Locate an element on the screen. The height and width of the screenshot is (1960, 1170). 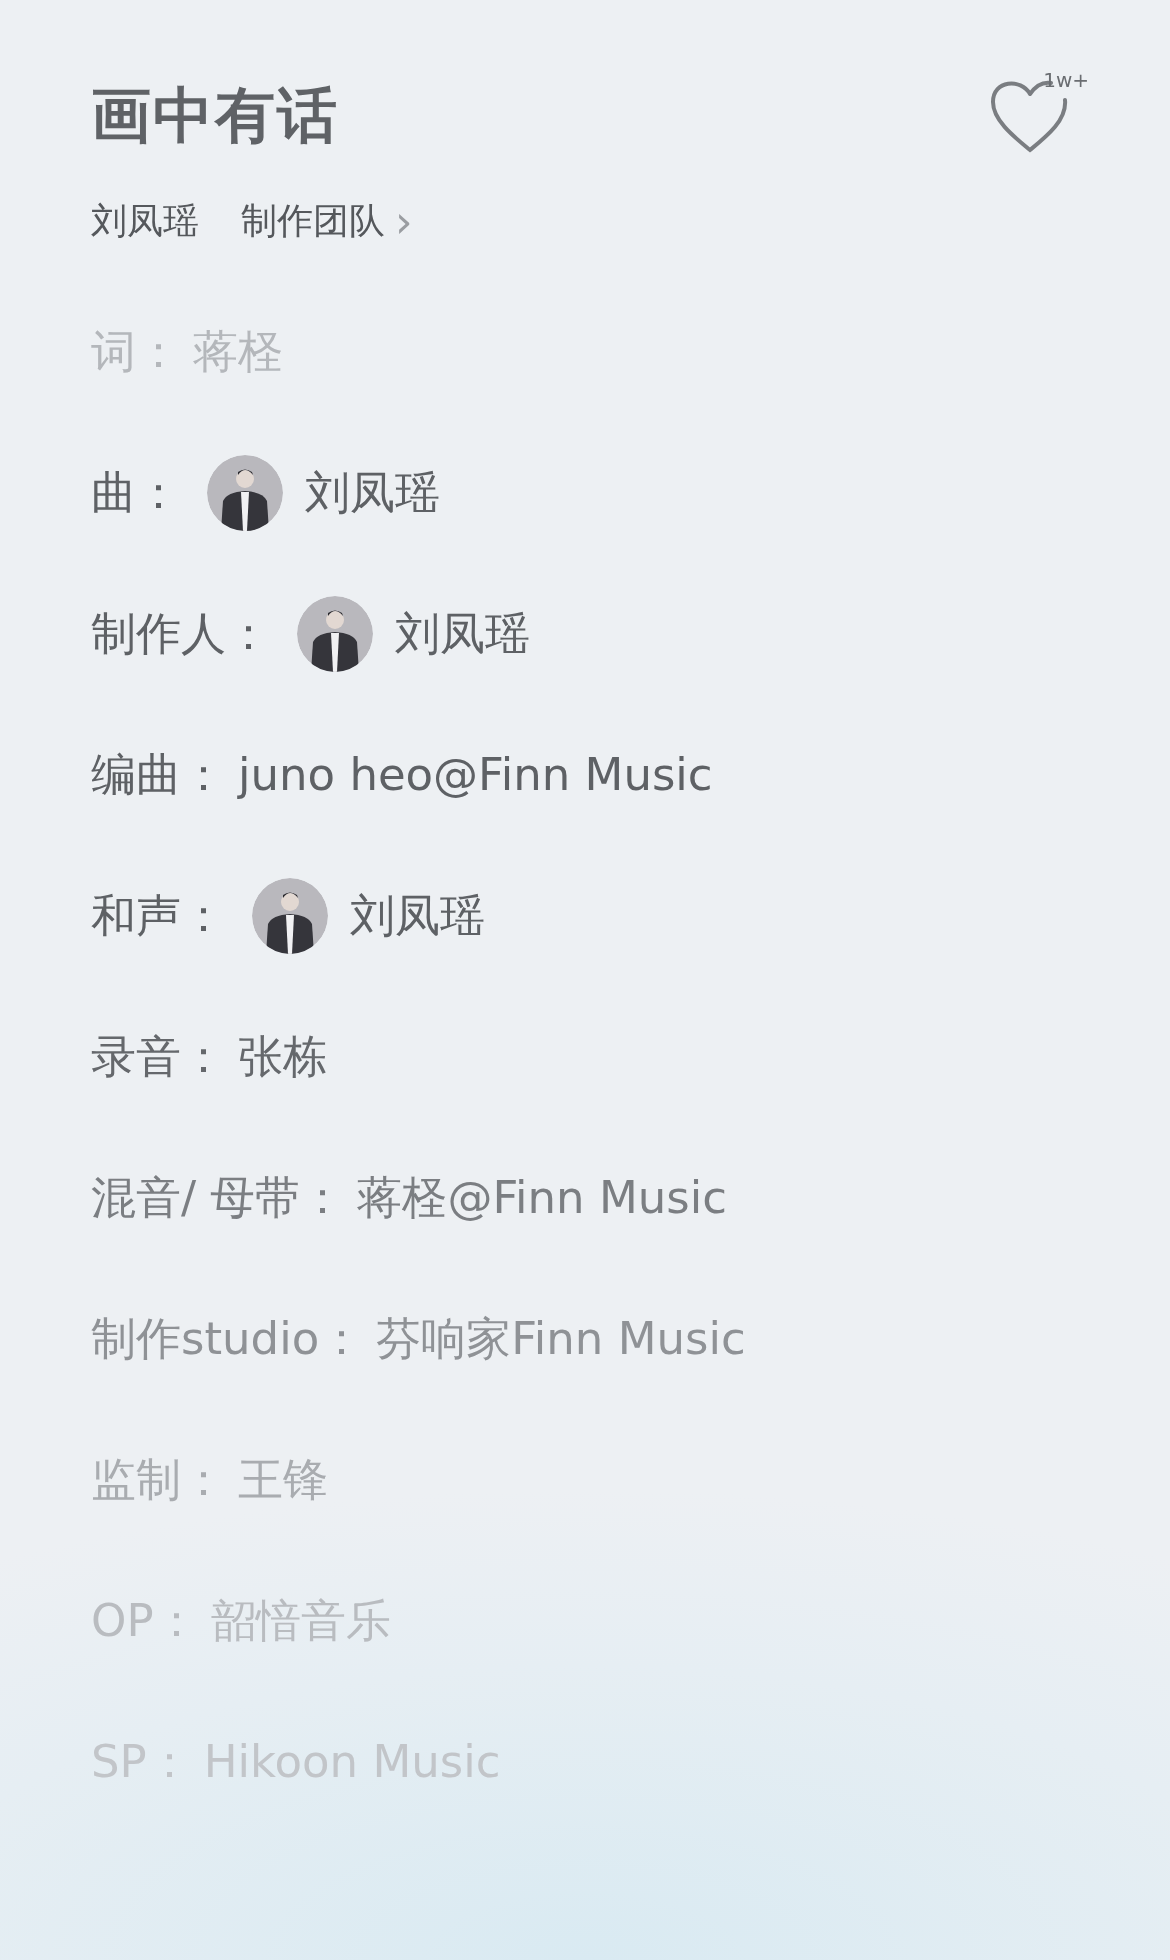
credit-name: 蒋柽@Finn Music is located at coordinates (542, 1197).